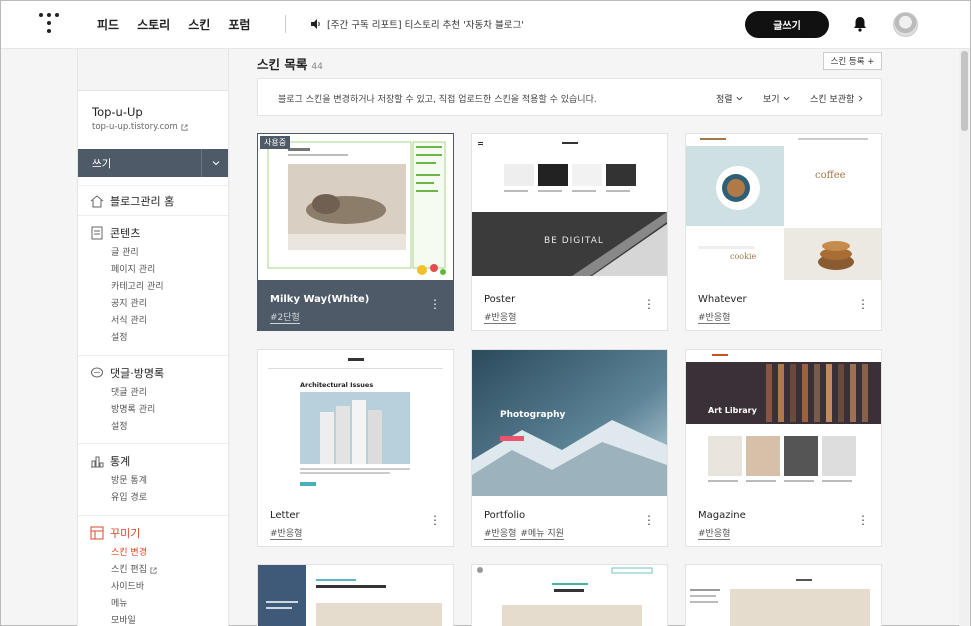 The width and height of the screenshot is (971, 626). Describe the element at coordinates (153, 321) in the screenshot. I see `sidebar-item-template-manage: 서식 관리` at that location.